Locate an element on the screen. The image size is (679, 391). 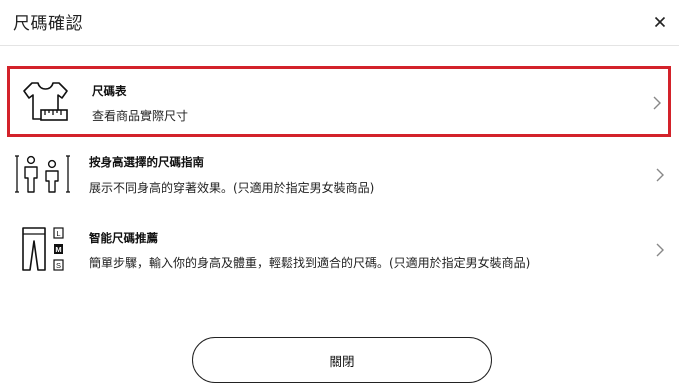
size-label: M is located at coordinates (58, 249).